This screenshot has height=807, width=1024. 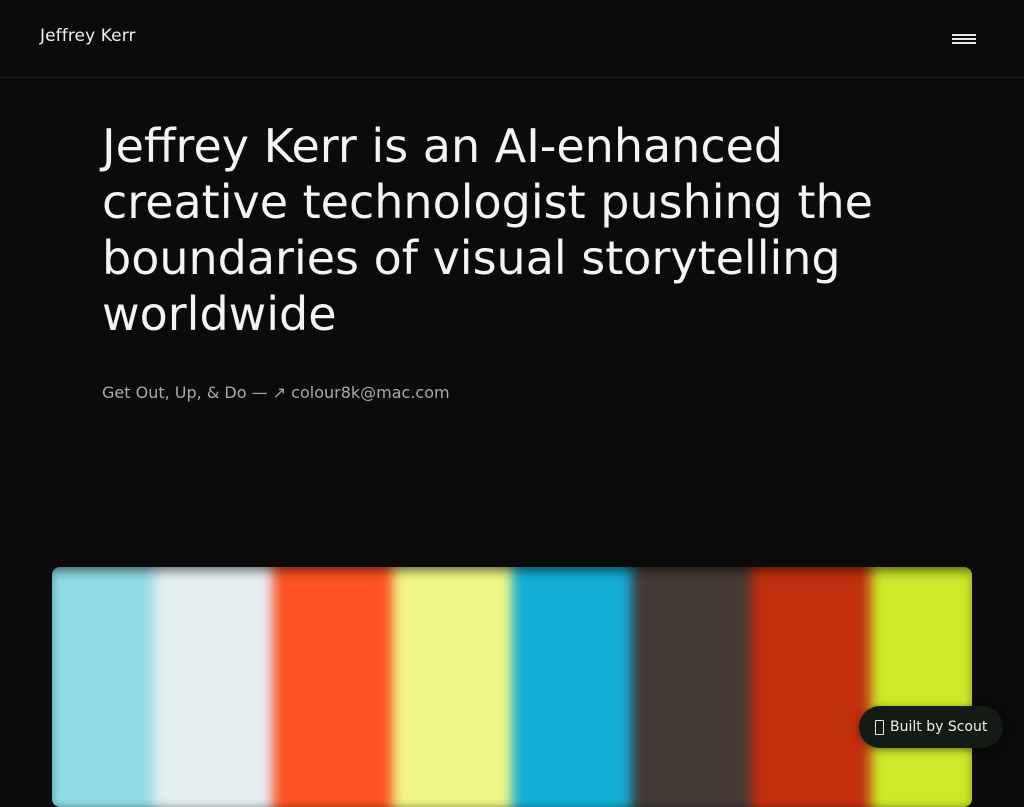 I want to click on tagline-text: Get Out, Up, & Do —, so click(x=187, y=392).